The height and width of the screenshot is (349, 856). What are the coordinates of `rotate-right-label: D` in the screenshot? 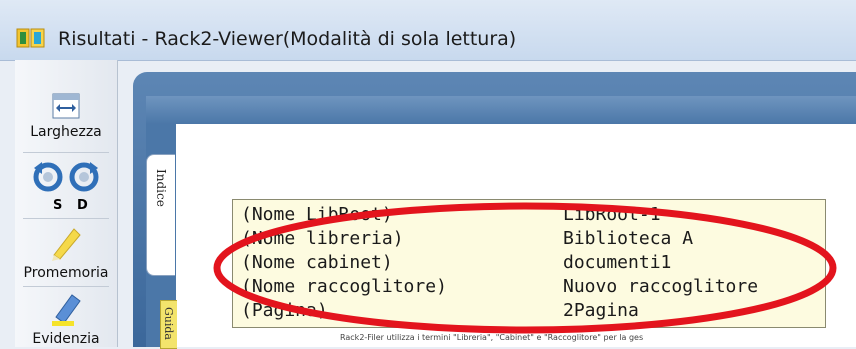 It's located at (82, 205).